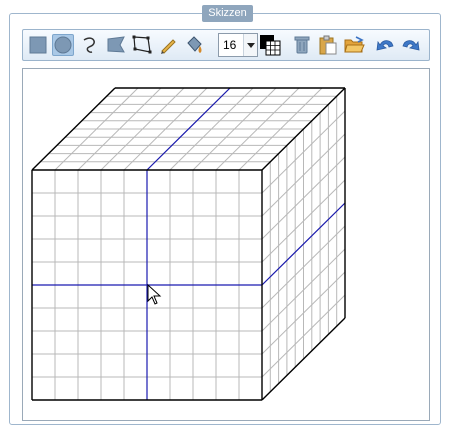  I want to click on color-grid-button, so click(270, 45).